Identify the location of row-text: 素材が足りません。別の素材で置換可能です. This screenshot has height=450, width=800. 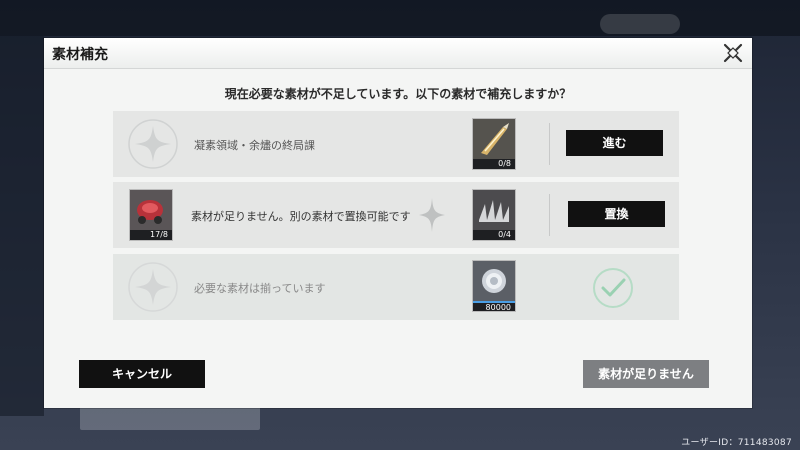
(301, 216).